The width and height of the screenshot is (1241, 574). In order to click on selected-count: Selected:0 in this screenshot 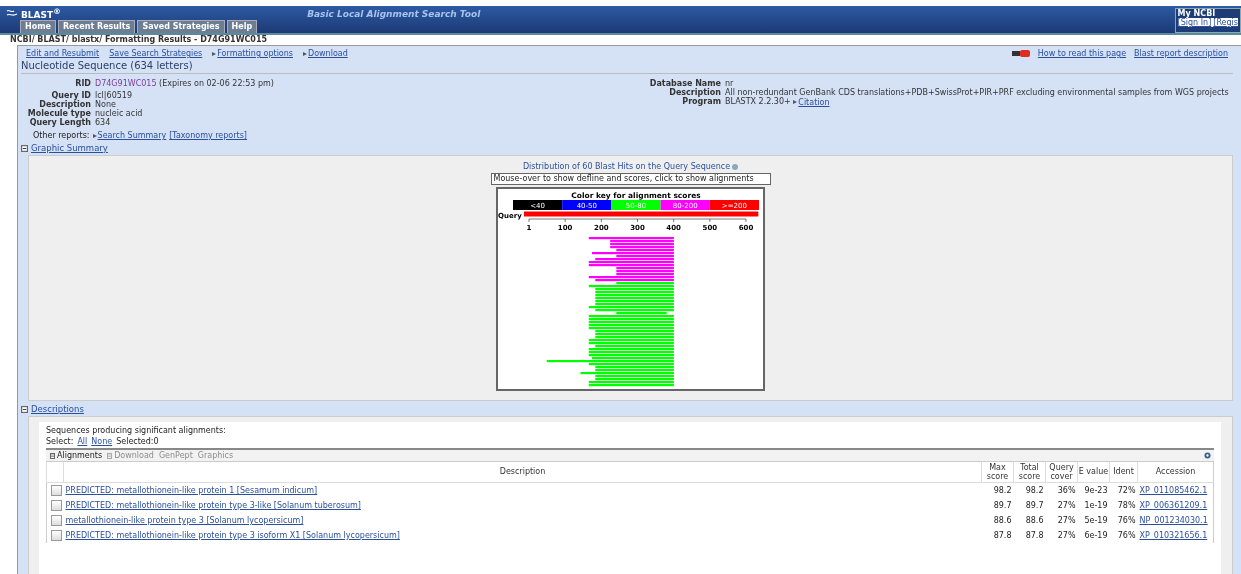, I will do `click(137, 441)`.